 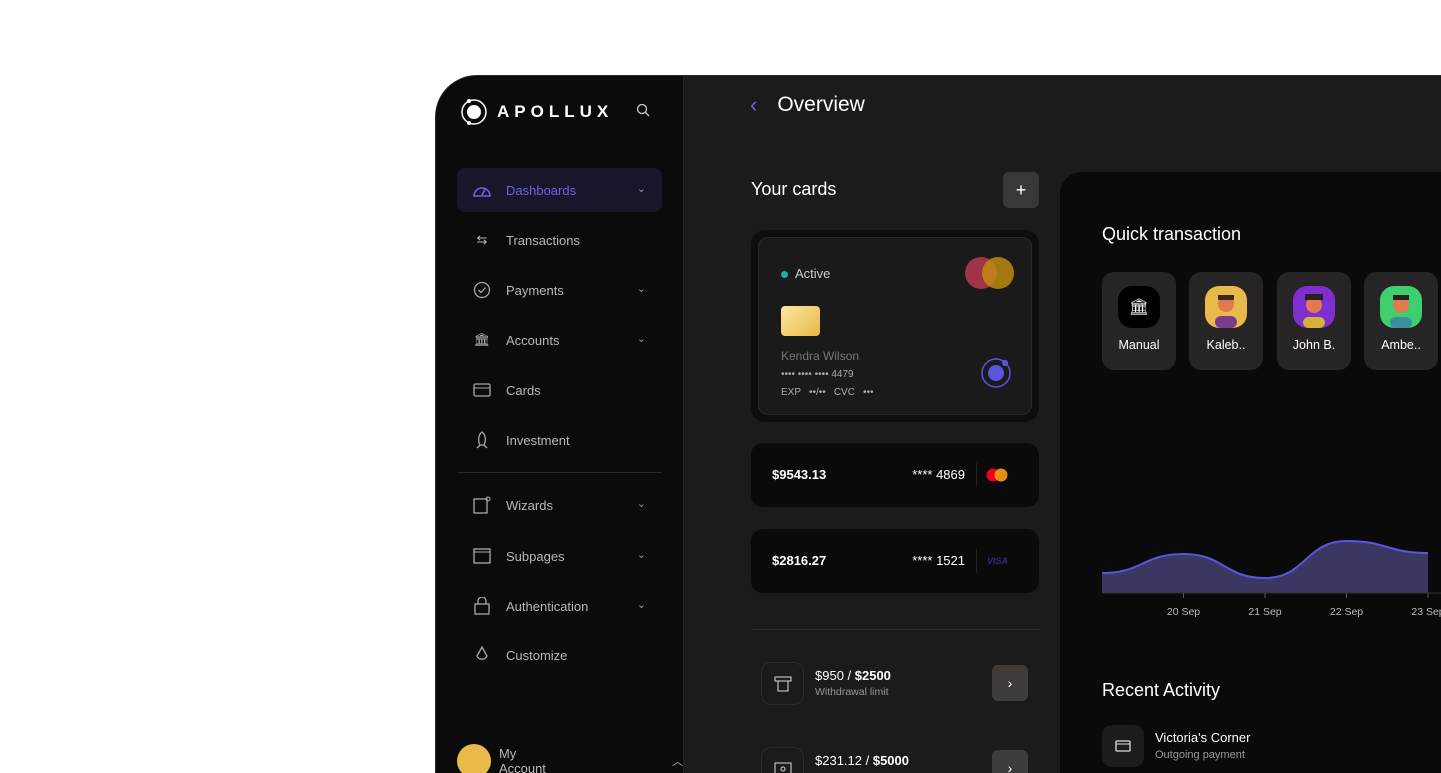 What do you see at coordinates (1202, 737) in the screenshot?
I see `activity-name: Victoria's Corner` at bounding box center [1202, 737].